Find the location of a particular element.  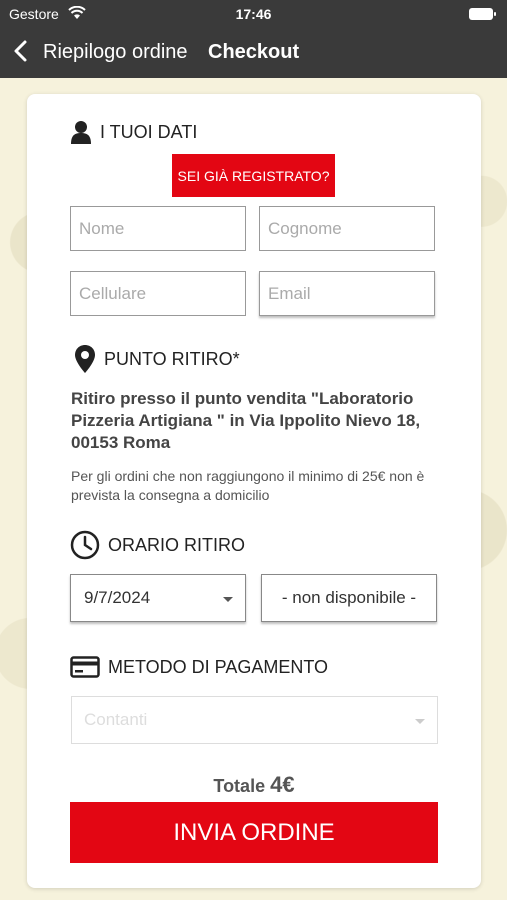

clock: 17:46 is located at coordinates (253, 14).